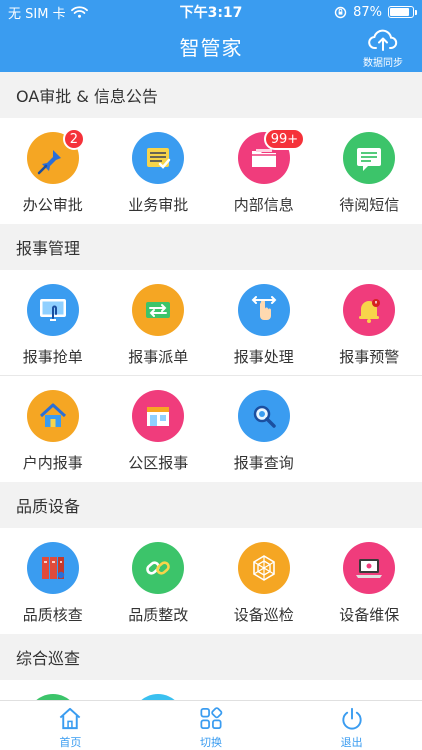 This screenshot has width=422, height=750. I want to click on cloud-upload-icon, so click(383, 40).